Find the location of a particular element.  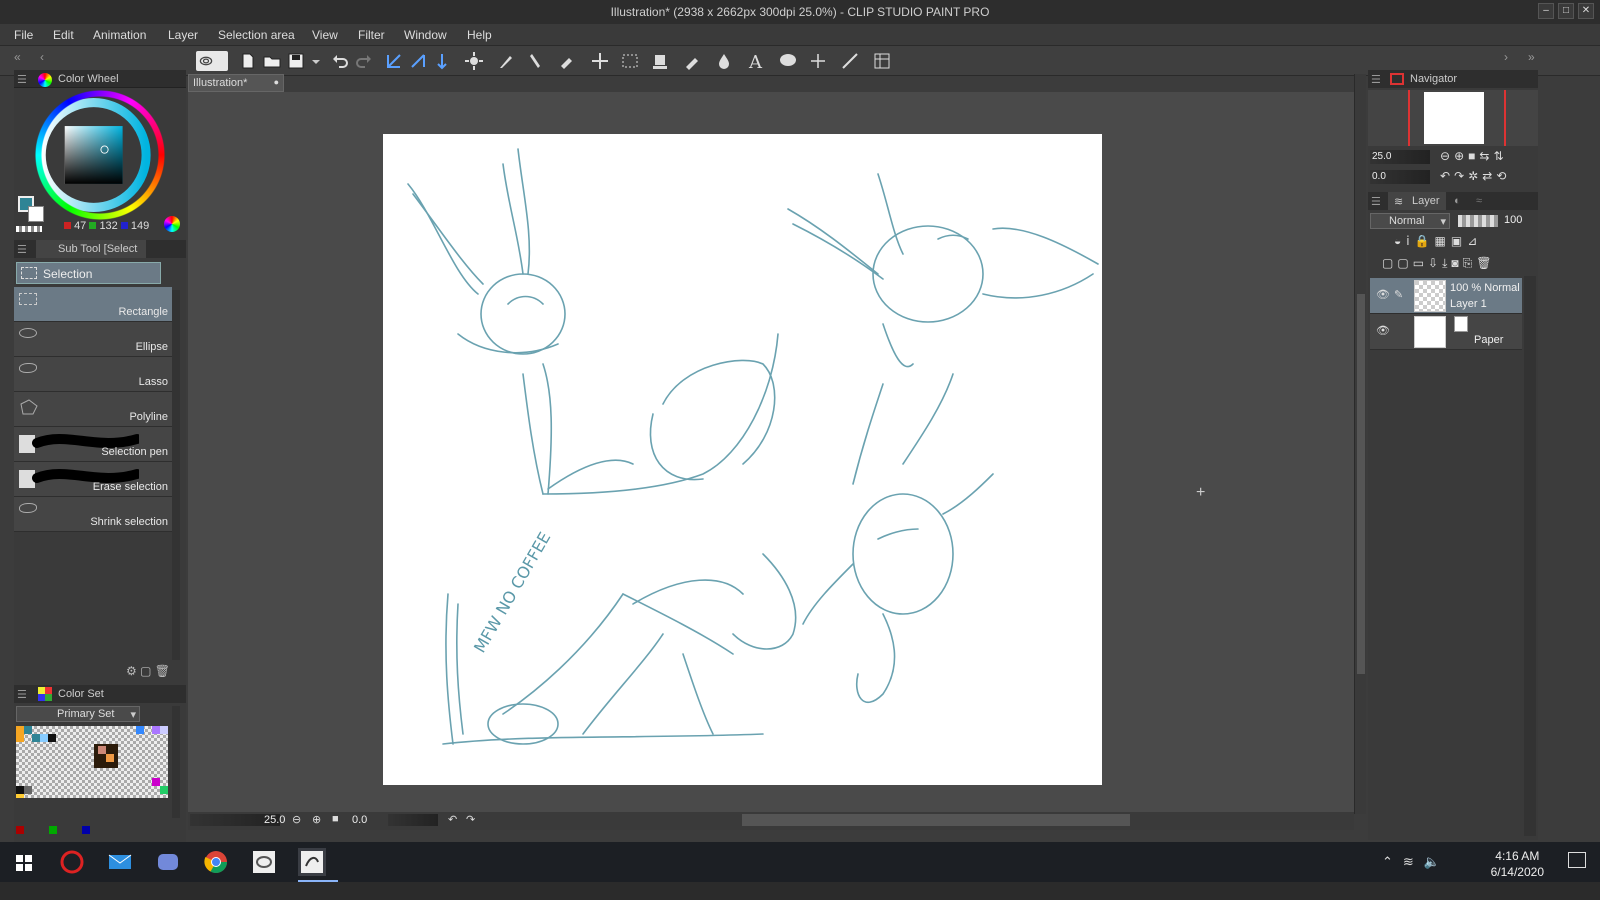

layer-property-tab-icon: ◐ is located at coordinates (1457, 201).